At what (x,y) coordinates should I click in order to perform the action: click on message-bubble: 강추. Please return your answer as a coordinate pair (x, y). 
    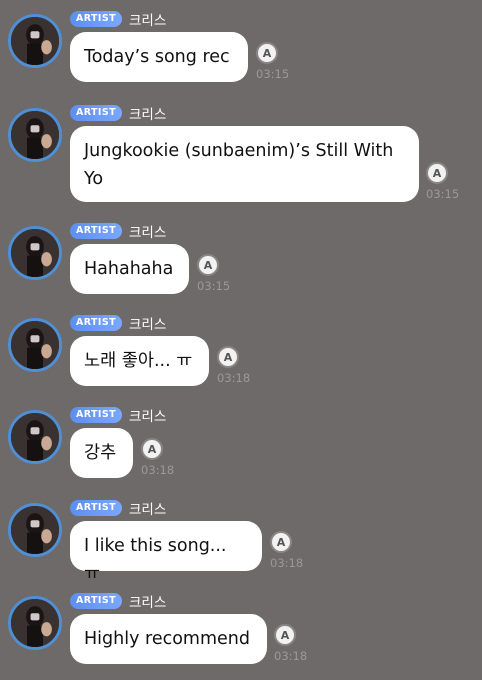
    Looking at the image, I should click on (101, 453).